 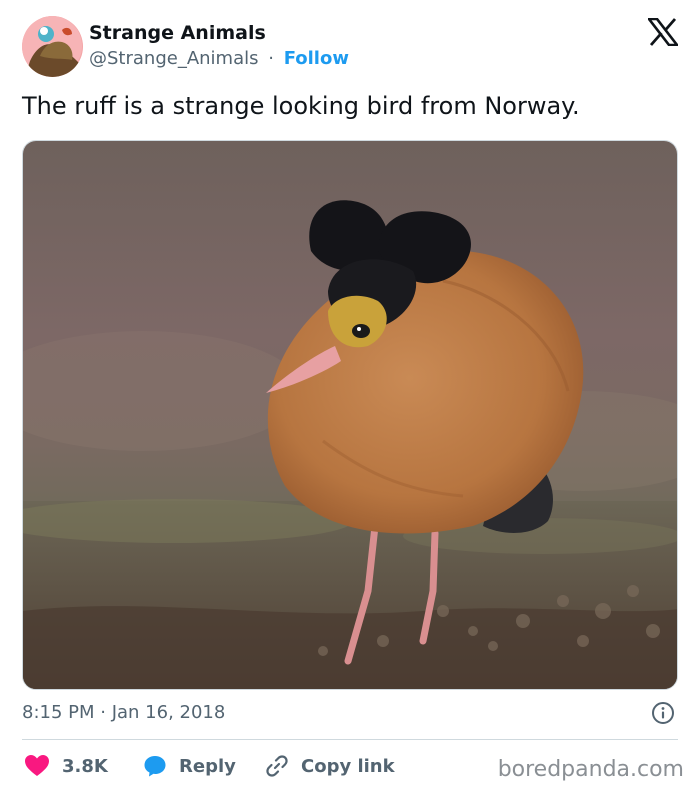 I want to click on author-handle-row: @Strange_Animals · Follow, so click(x=219, y=58).